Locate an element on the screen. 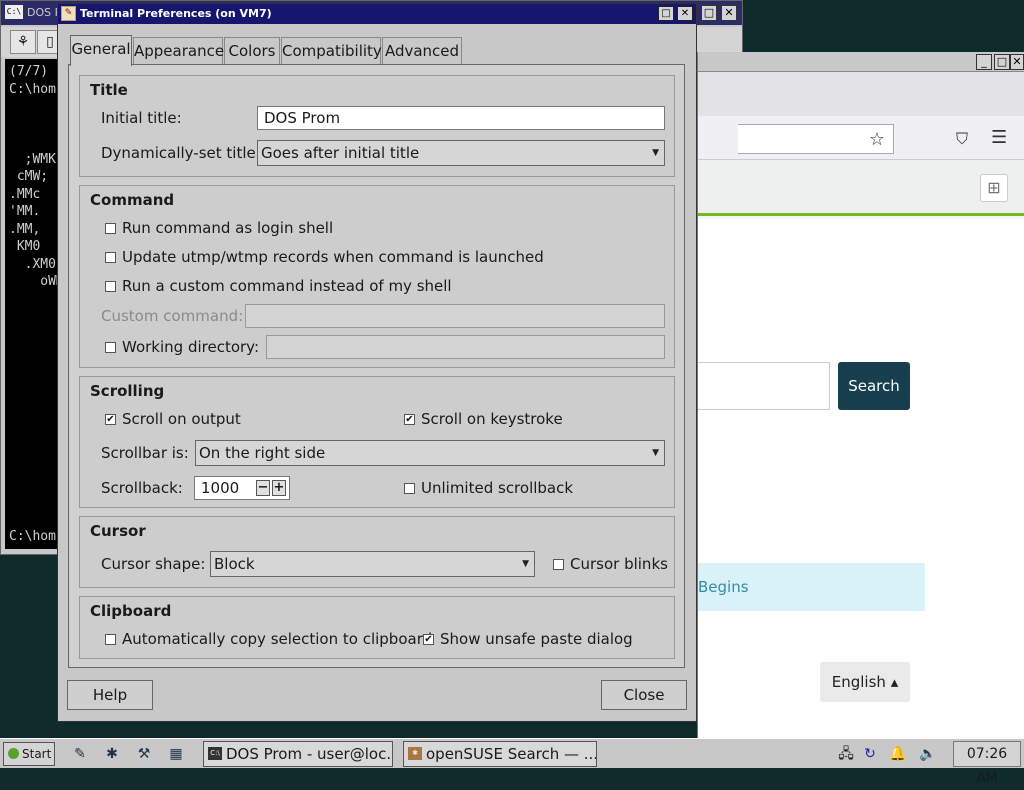 The height and width of the screenshot is (790, 1024). custom-command-label: Custom command: is located at coordinates (172, 316).